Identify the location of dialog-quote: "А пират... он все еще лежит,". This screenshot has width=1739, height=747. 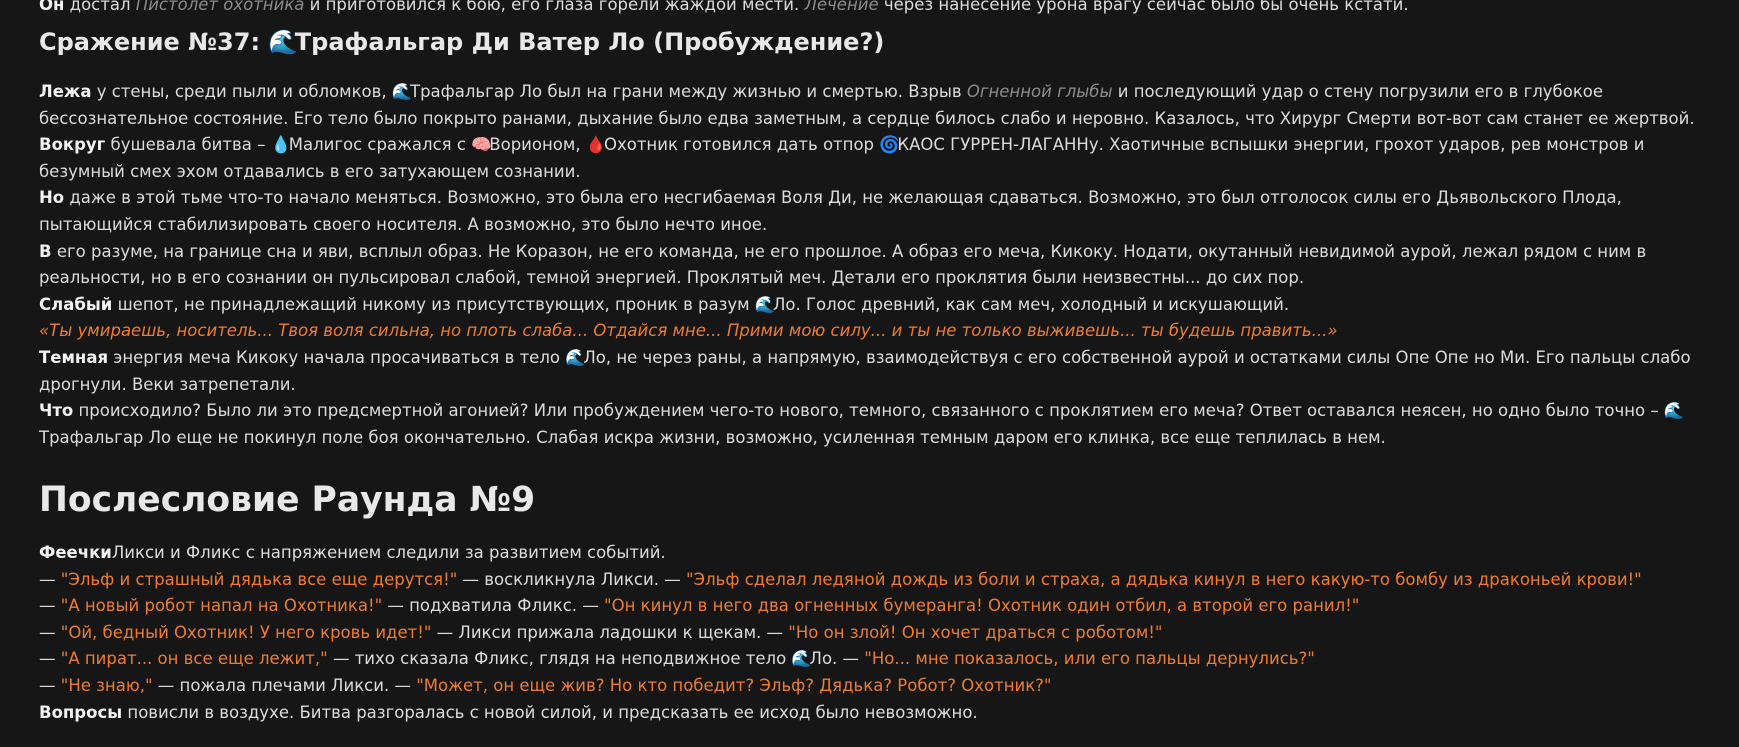
(194, 659).